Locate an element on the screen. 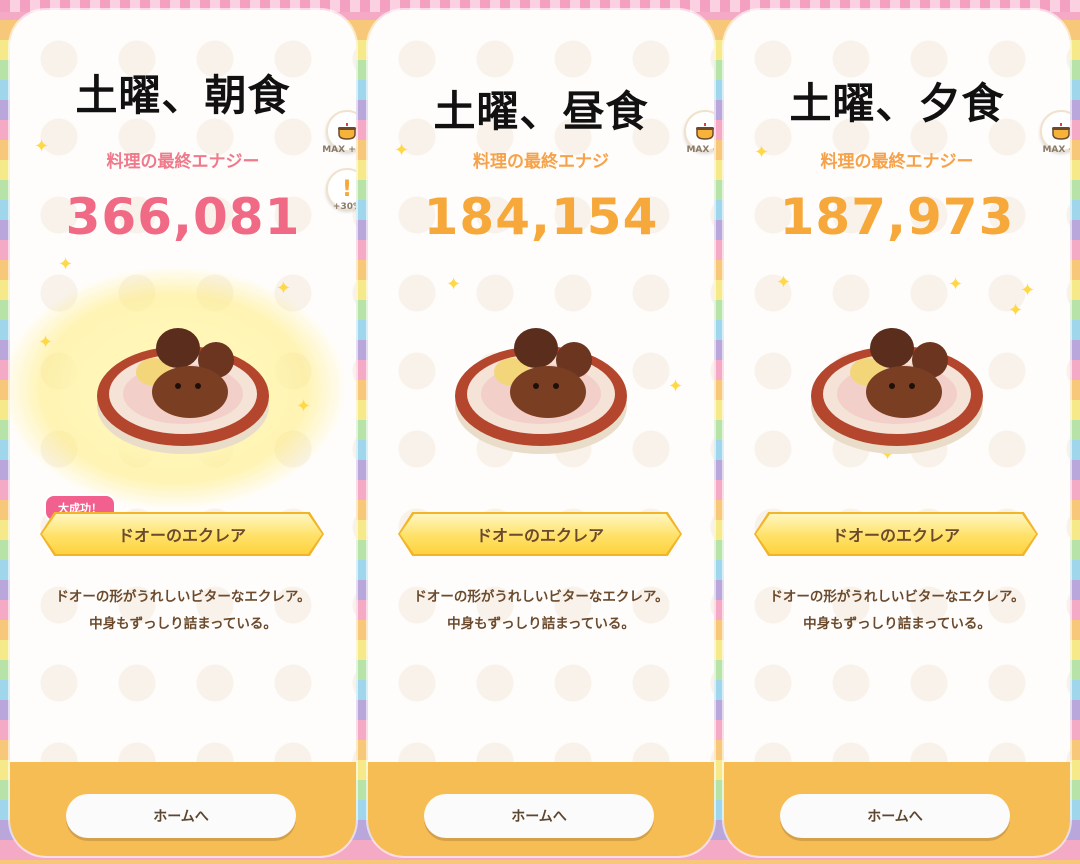 The height and width of the screenshot is (864, 1080). exclamation-icon: ! is located at coordinates (347, 189).